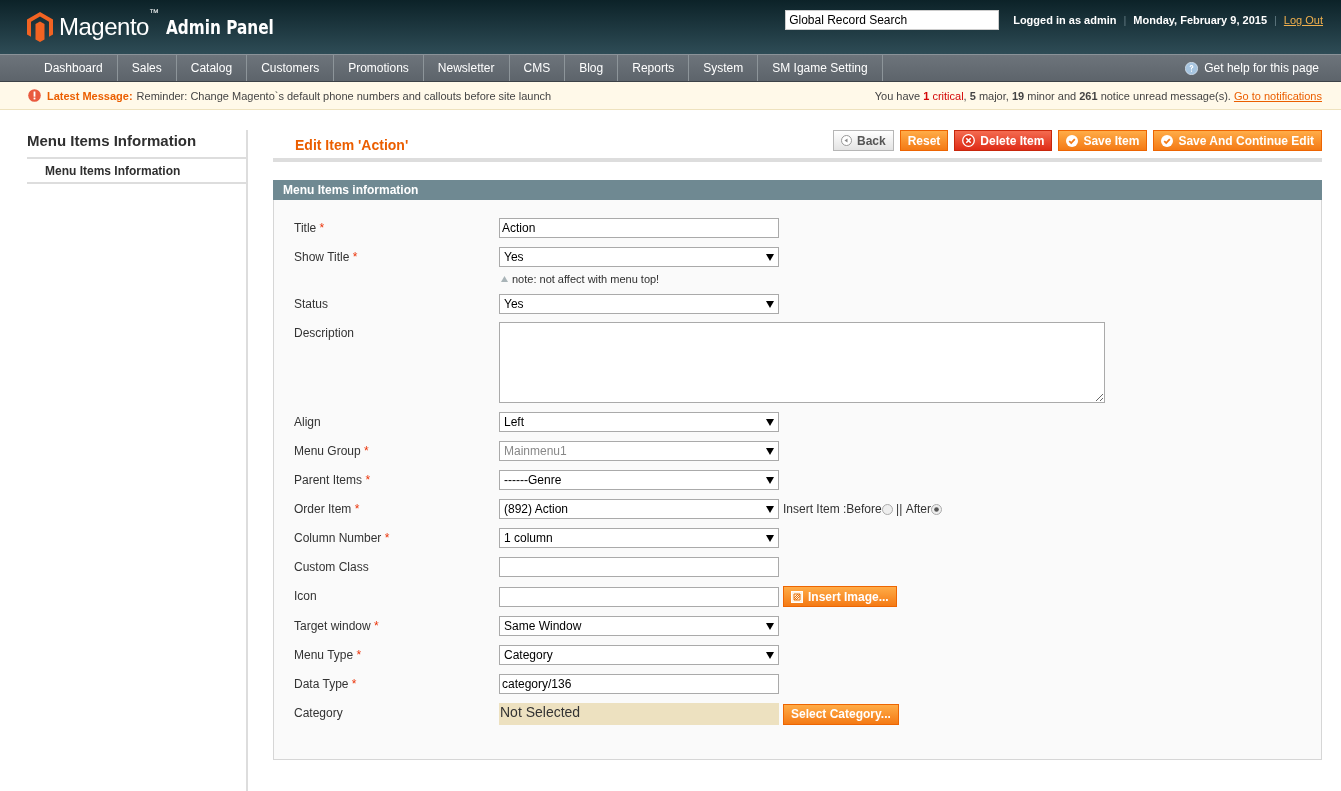 Image resolution: width=1341 pixels, height=791 pixels. What do you see at coordinates (820, 68) in the screenshot?
I see `nav-menu-item: SM Igame Setting` at bounding box center [820, 68].